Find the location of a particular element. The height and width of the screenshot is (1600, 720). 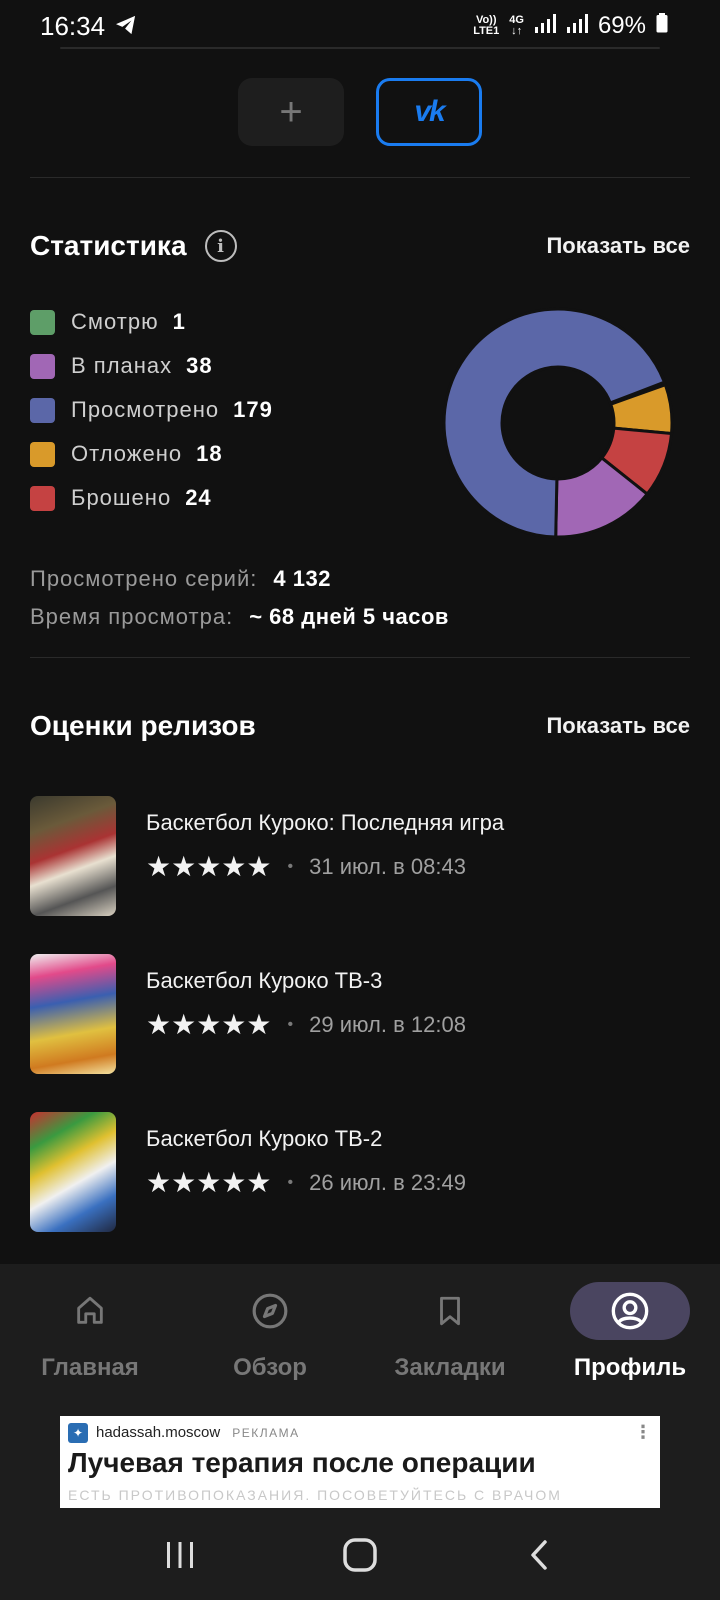

info-icon: i is located at coordinates (220, 246).